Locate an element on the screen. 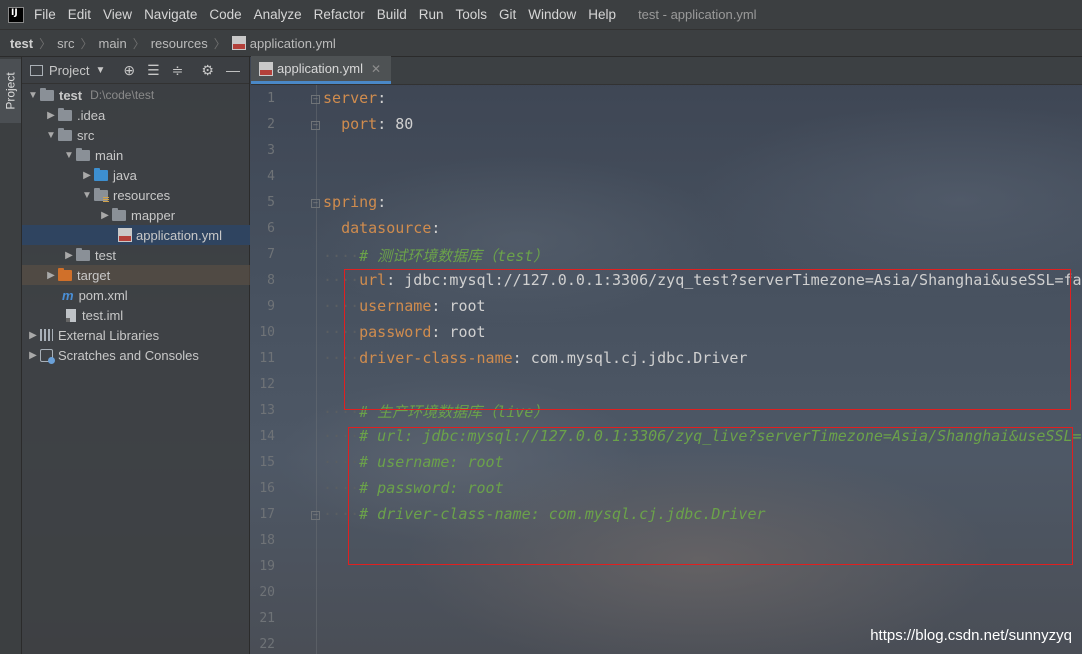  tree-item-src: ▼ src is located at coordinates (136, 135).